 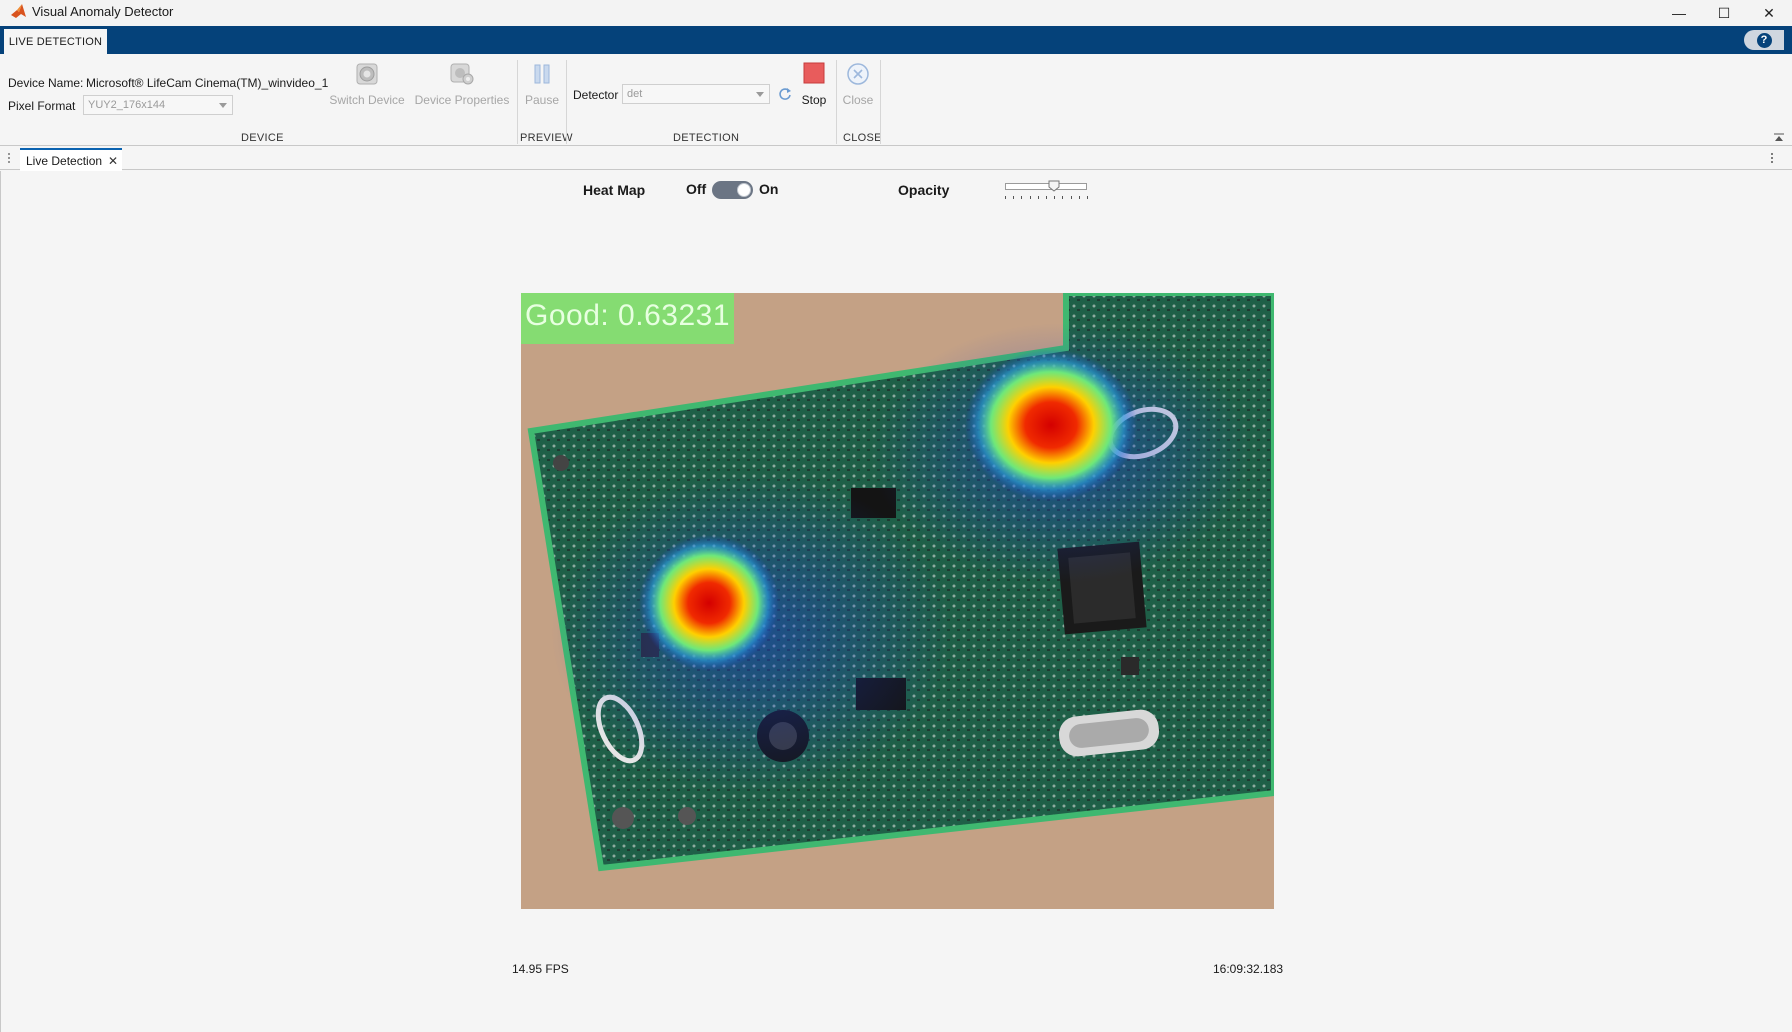 What do you see at coordinates (858, 100) in the screenshot?
I see `close-label: Close` at bounding box center [858, 100].